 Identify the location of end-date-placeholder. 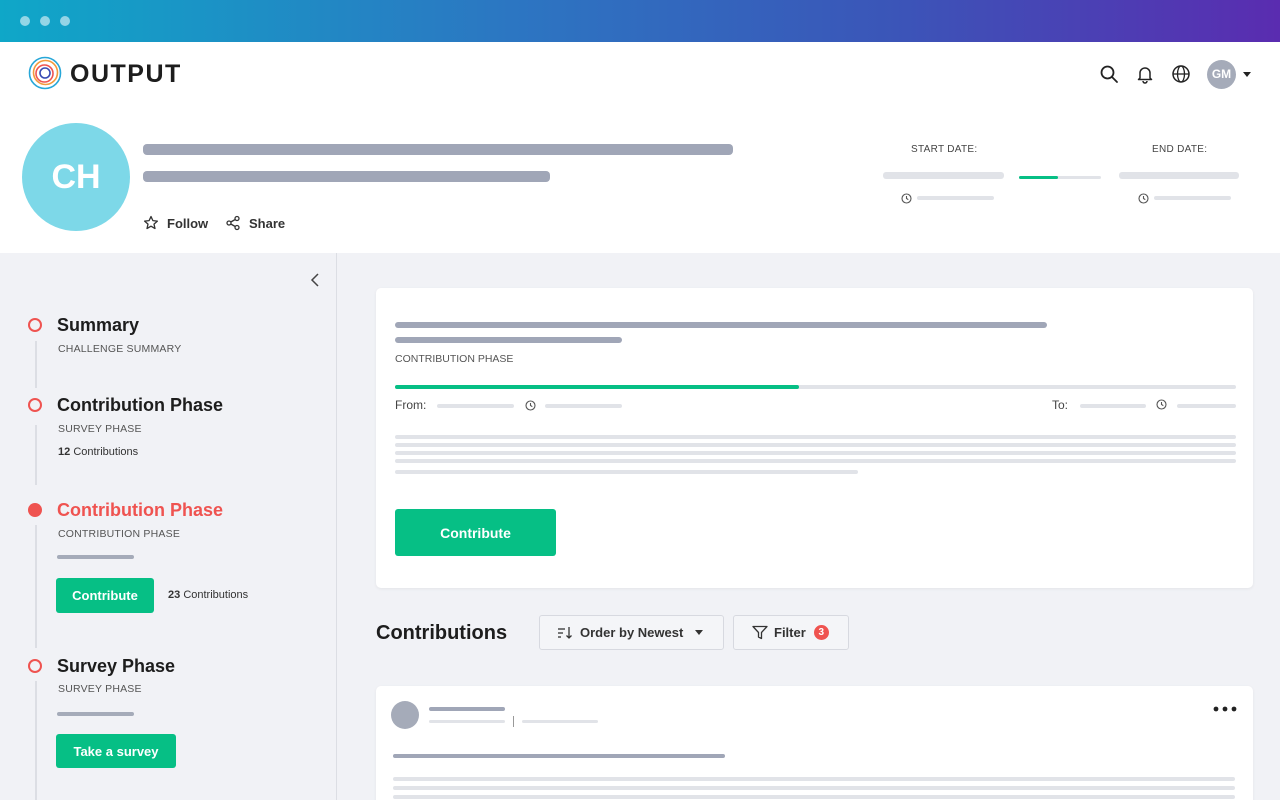
(1179, 175).